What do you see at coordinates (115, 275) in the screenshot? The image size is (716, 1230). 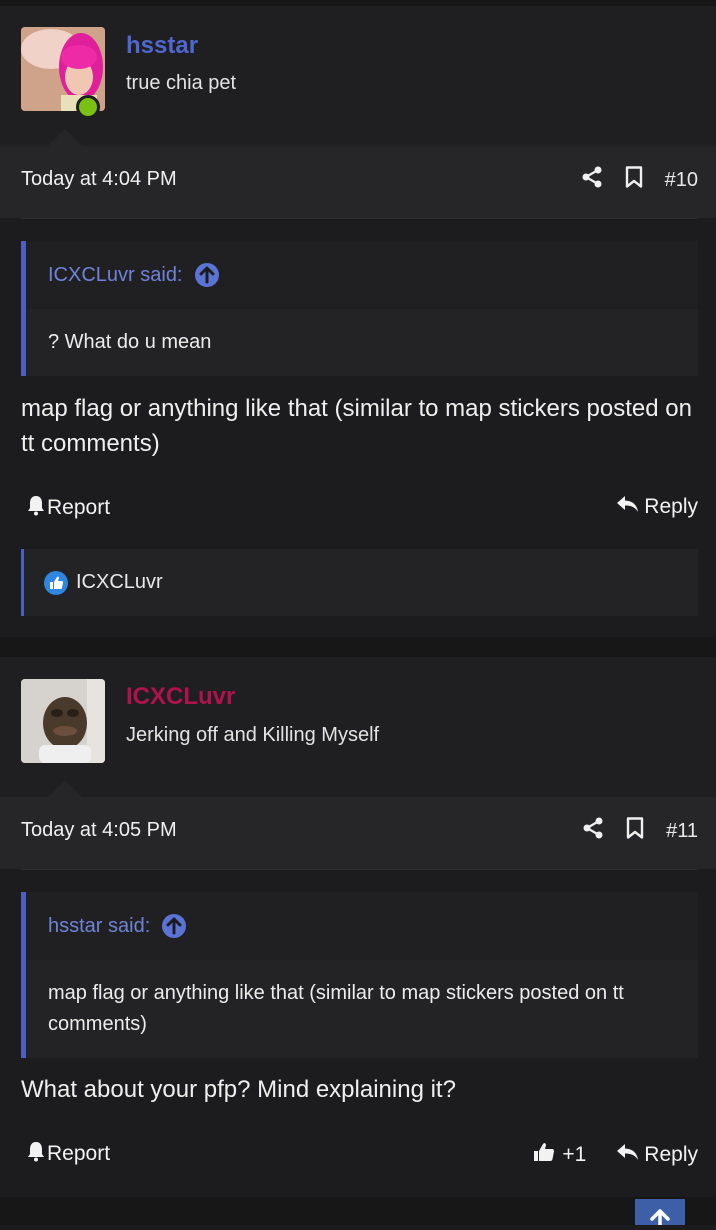 I see `quote-author: ICXCLuvr said:` at bounding box center [115, 275].